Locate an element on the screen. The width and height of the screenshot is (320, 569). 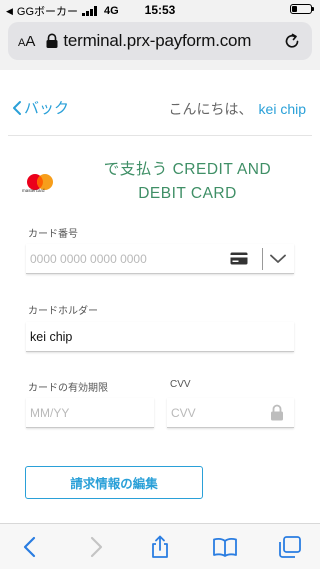
credit-card-icon is located at coordinates (239, 258).